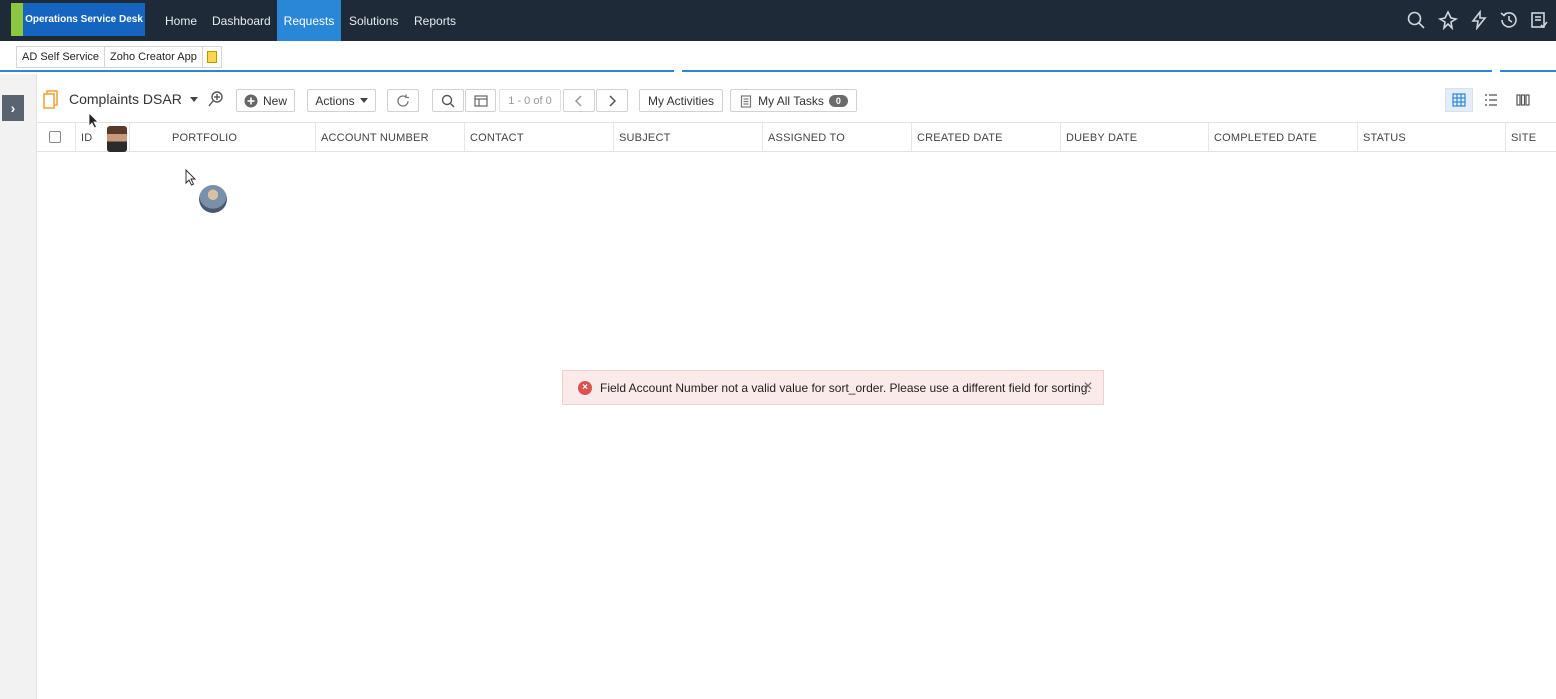 This screenshot has width=1556, height=699. What do you see at coordinates (13, 108) in the screenshot?
I see `expand-sidebar-button: ›` at bounding box center [13, 108].